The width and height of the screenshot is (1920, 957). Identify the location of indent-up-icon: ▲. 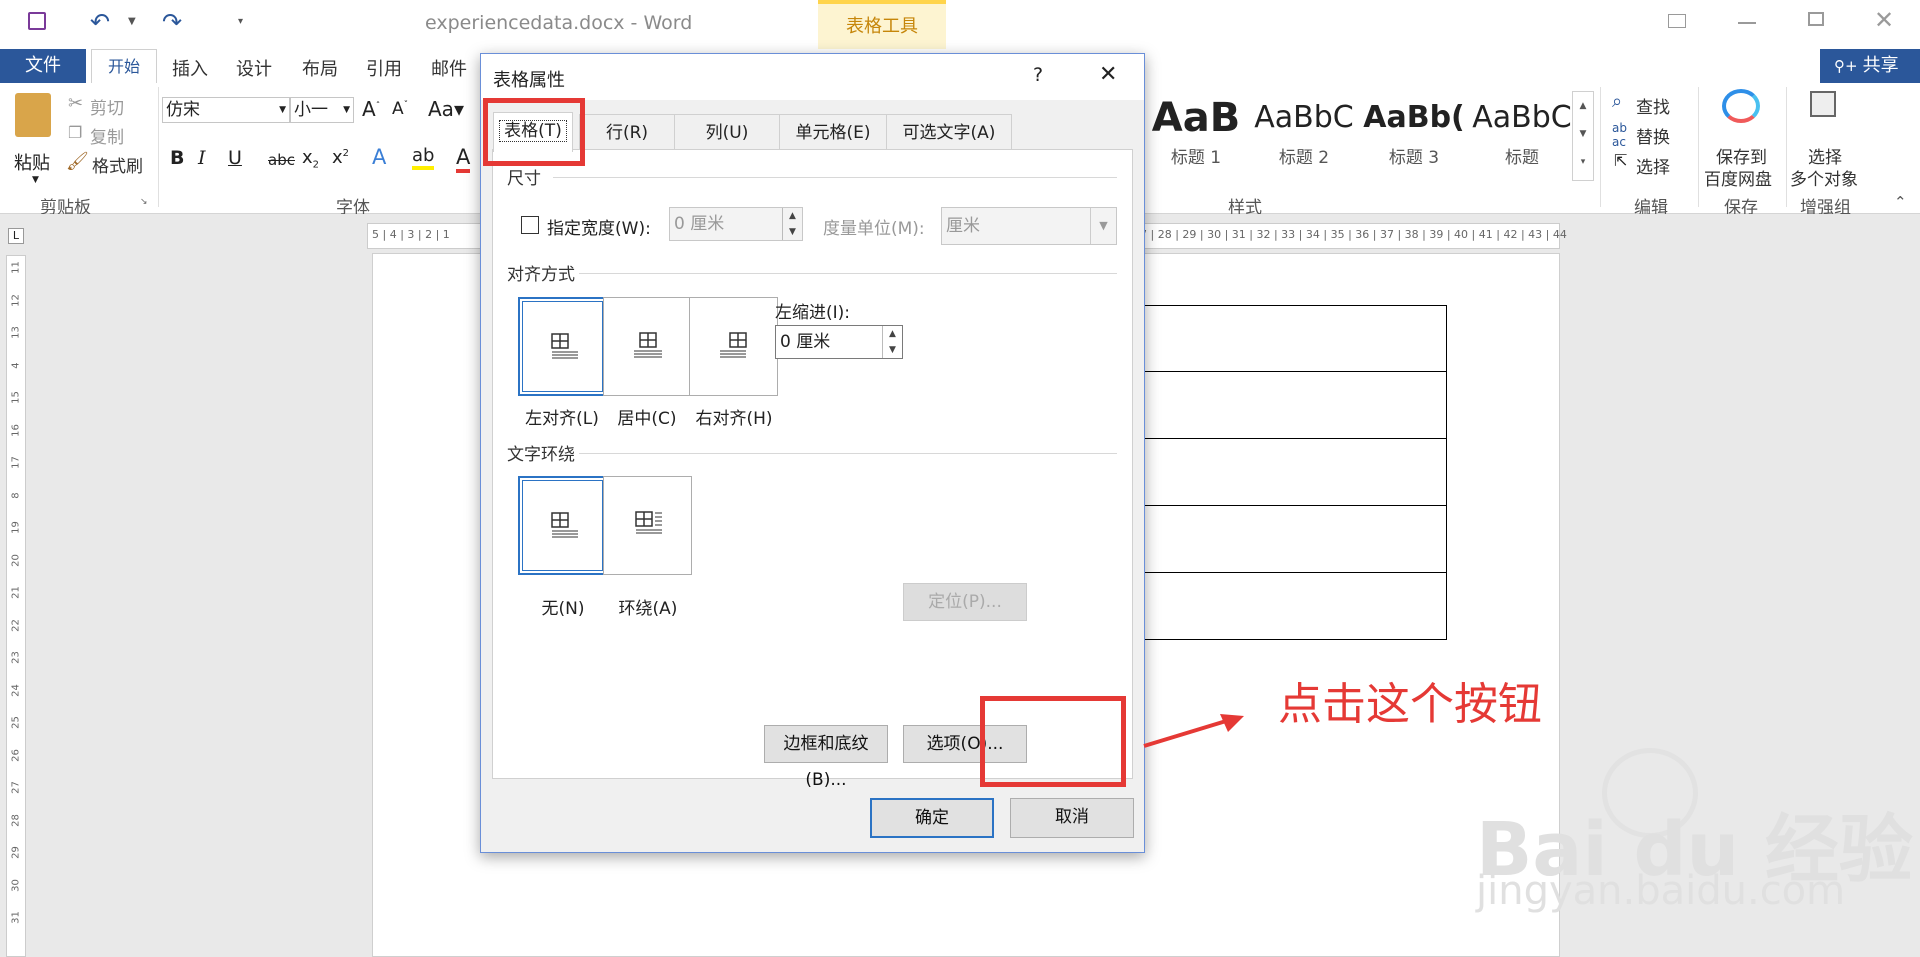
(892, 334).